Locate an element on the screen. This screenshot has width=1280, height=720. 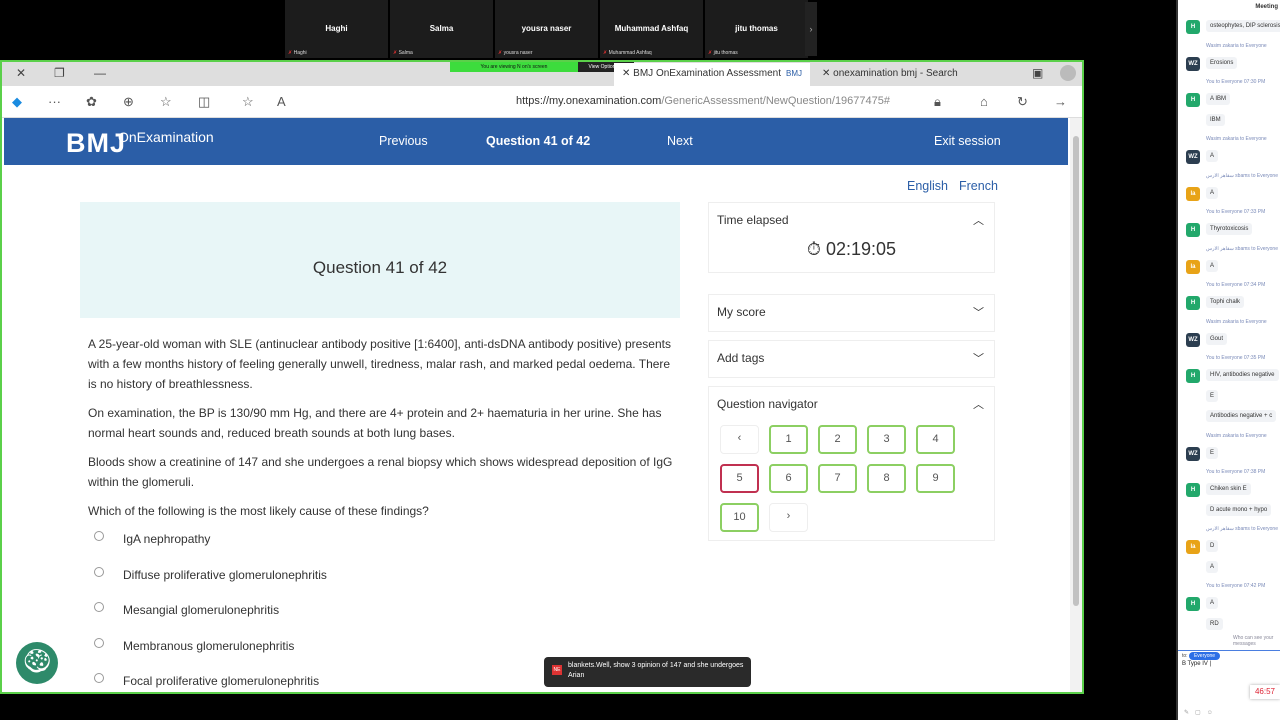
forward-icon: → is located at coordinates (1060, 101).